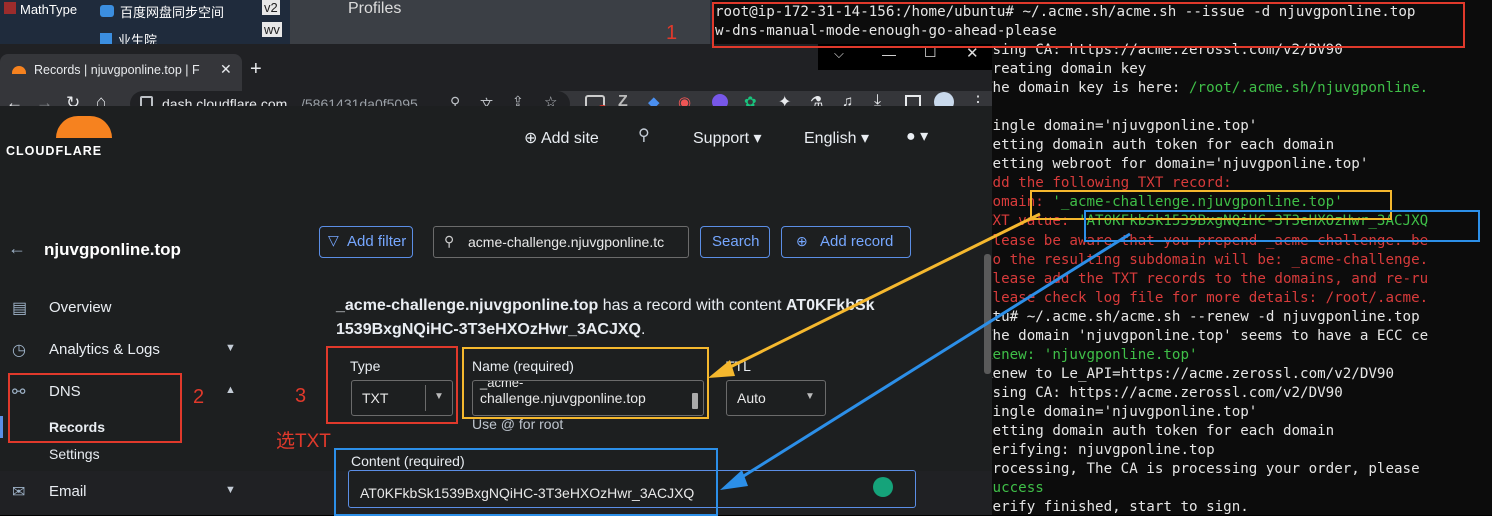 Image resolution: width=1492 pixels, height=516 pixels. Describe the element at coordinates (734, 480) in the screenshot. I see `blue-arrowhead` at that location.